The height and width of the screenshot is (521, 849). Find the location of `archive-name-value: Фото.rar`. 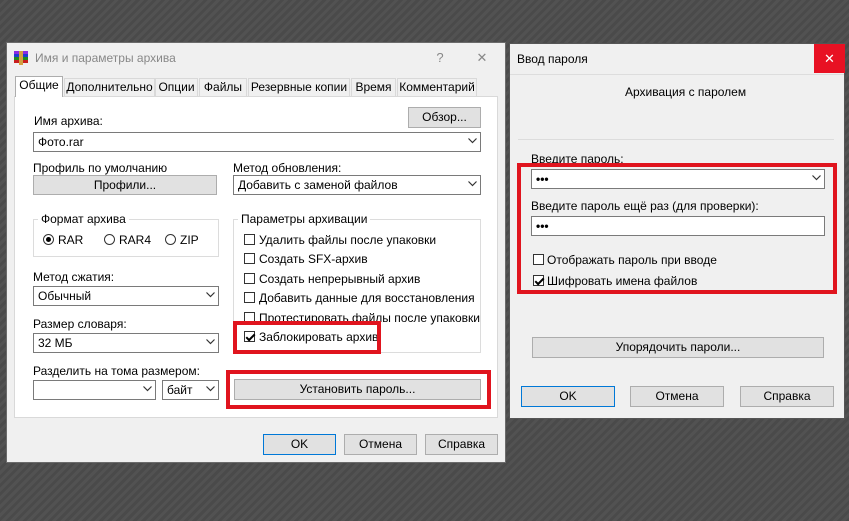

archive-name-value: Фото.rar is located at coordinates (61, 142).